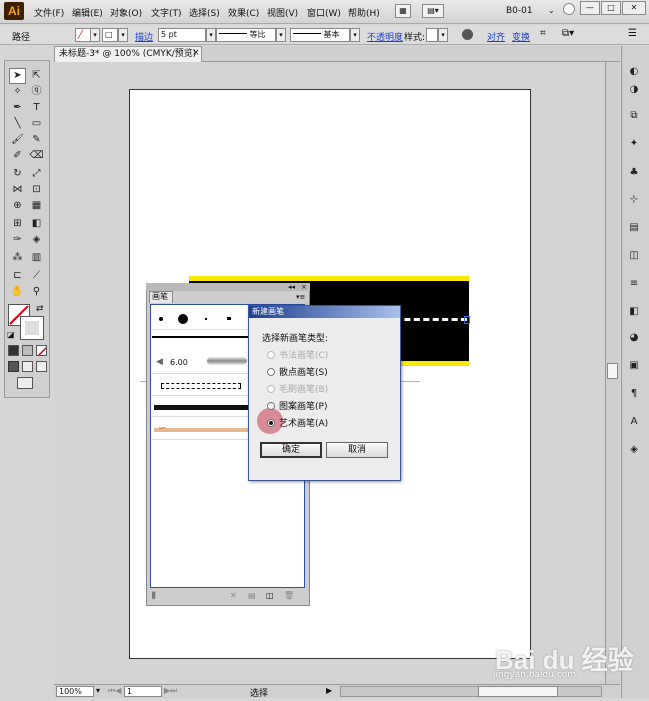  What do you see at coordinates (289, 595) in the screenshot?
I see `delete-brush-icon: 🗑` at bounding box center [289, 595].